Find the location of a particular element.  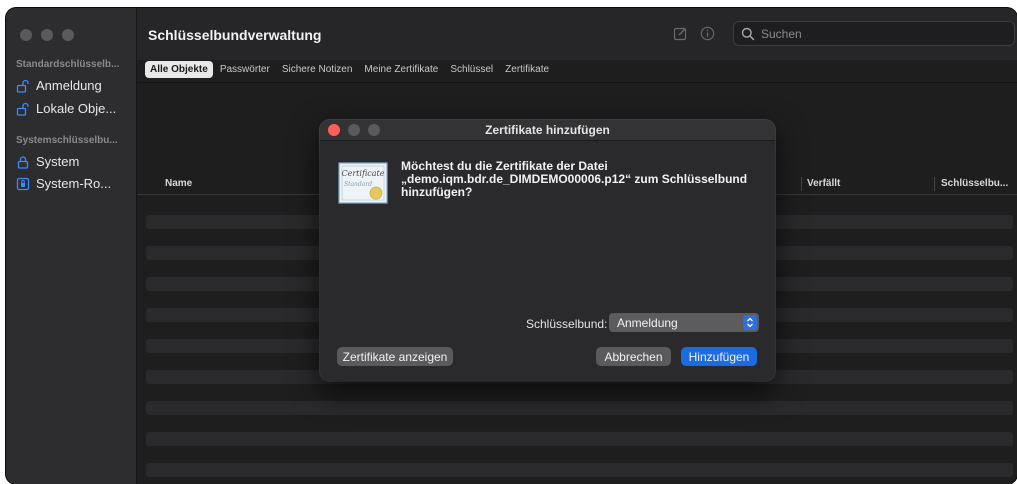

certificate-icon-subtitle: Standard is located at coordinates (358, 184).